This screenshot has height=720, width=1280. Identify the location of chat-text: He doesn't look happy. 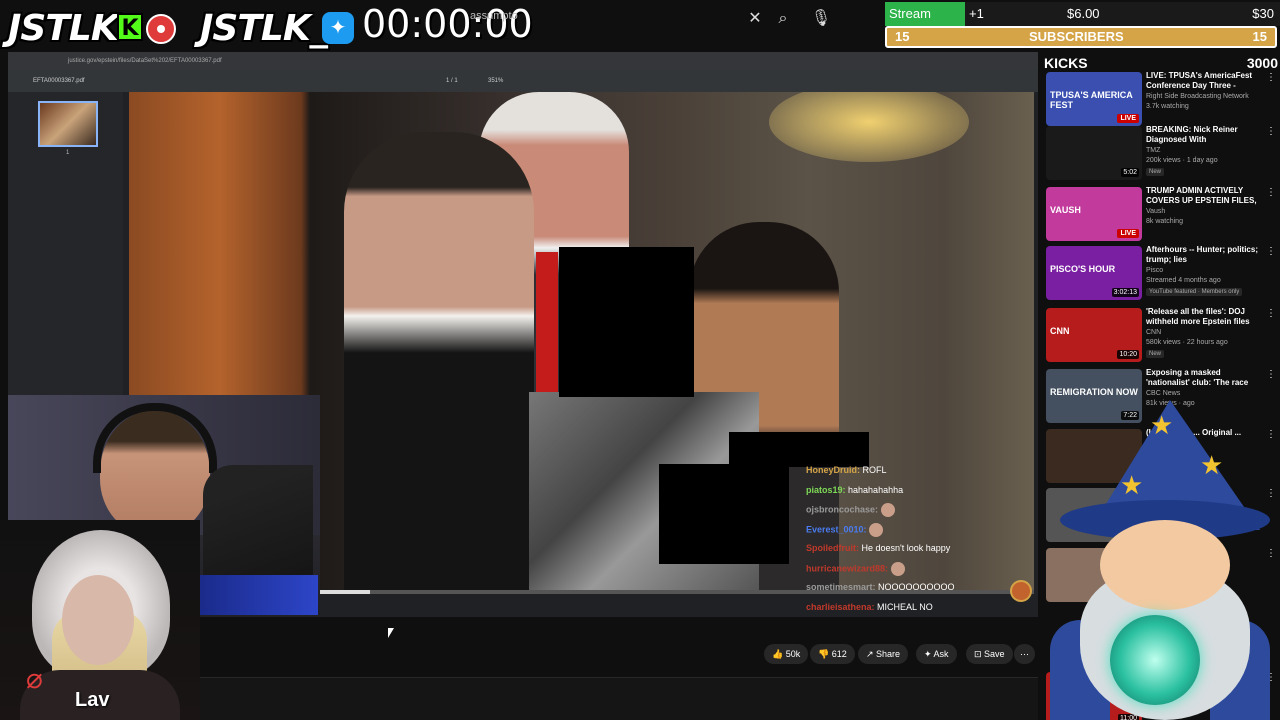
(906, 548).